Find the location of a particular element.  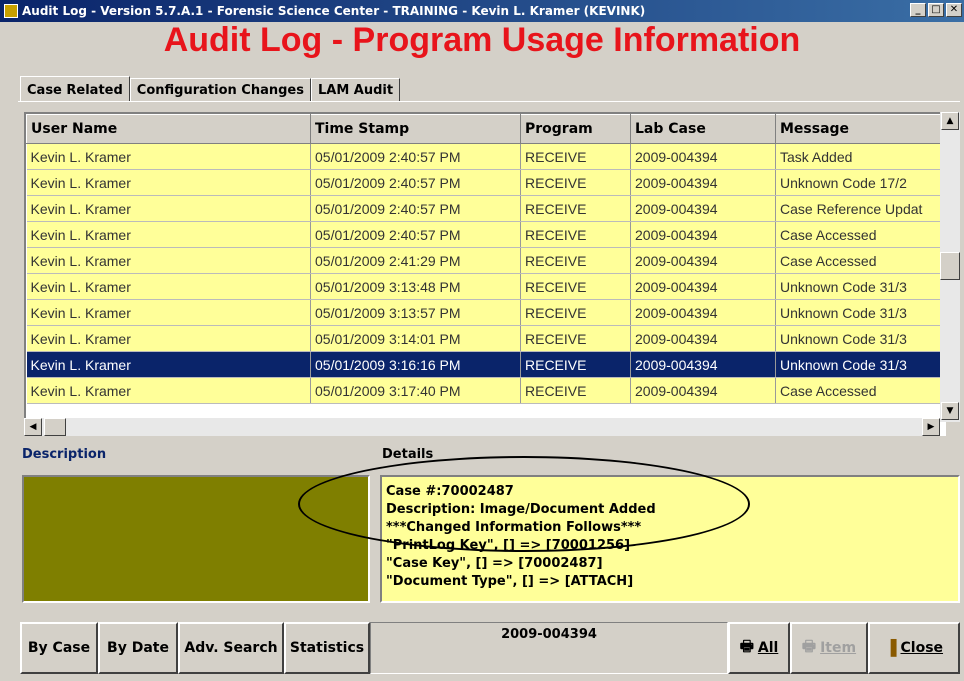

tab-case-related: Case Related is located at coordinates (75, 88).